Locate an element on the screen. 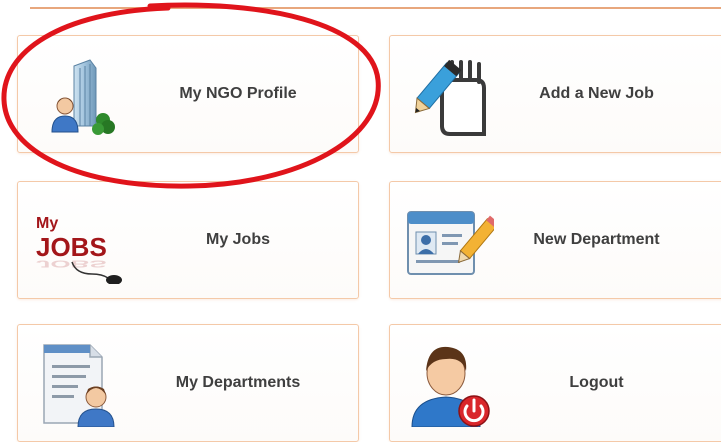  add-a-new-job-label: Add a New Job is located at coordinates (596, 93).